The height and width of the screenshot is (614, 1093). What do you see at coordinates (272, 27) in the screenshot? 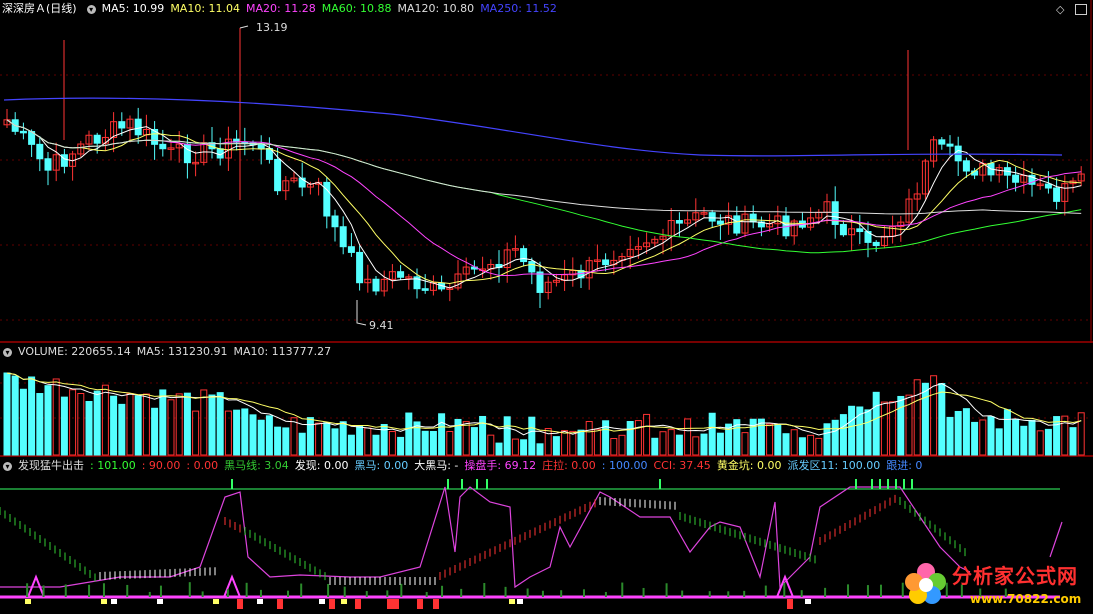
I see `high-label: 13.19` at bounding box center [272, 27].